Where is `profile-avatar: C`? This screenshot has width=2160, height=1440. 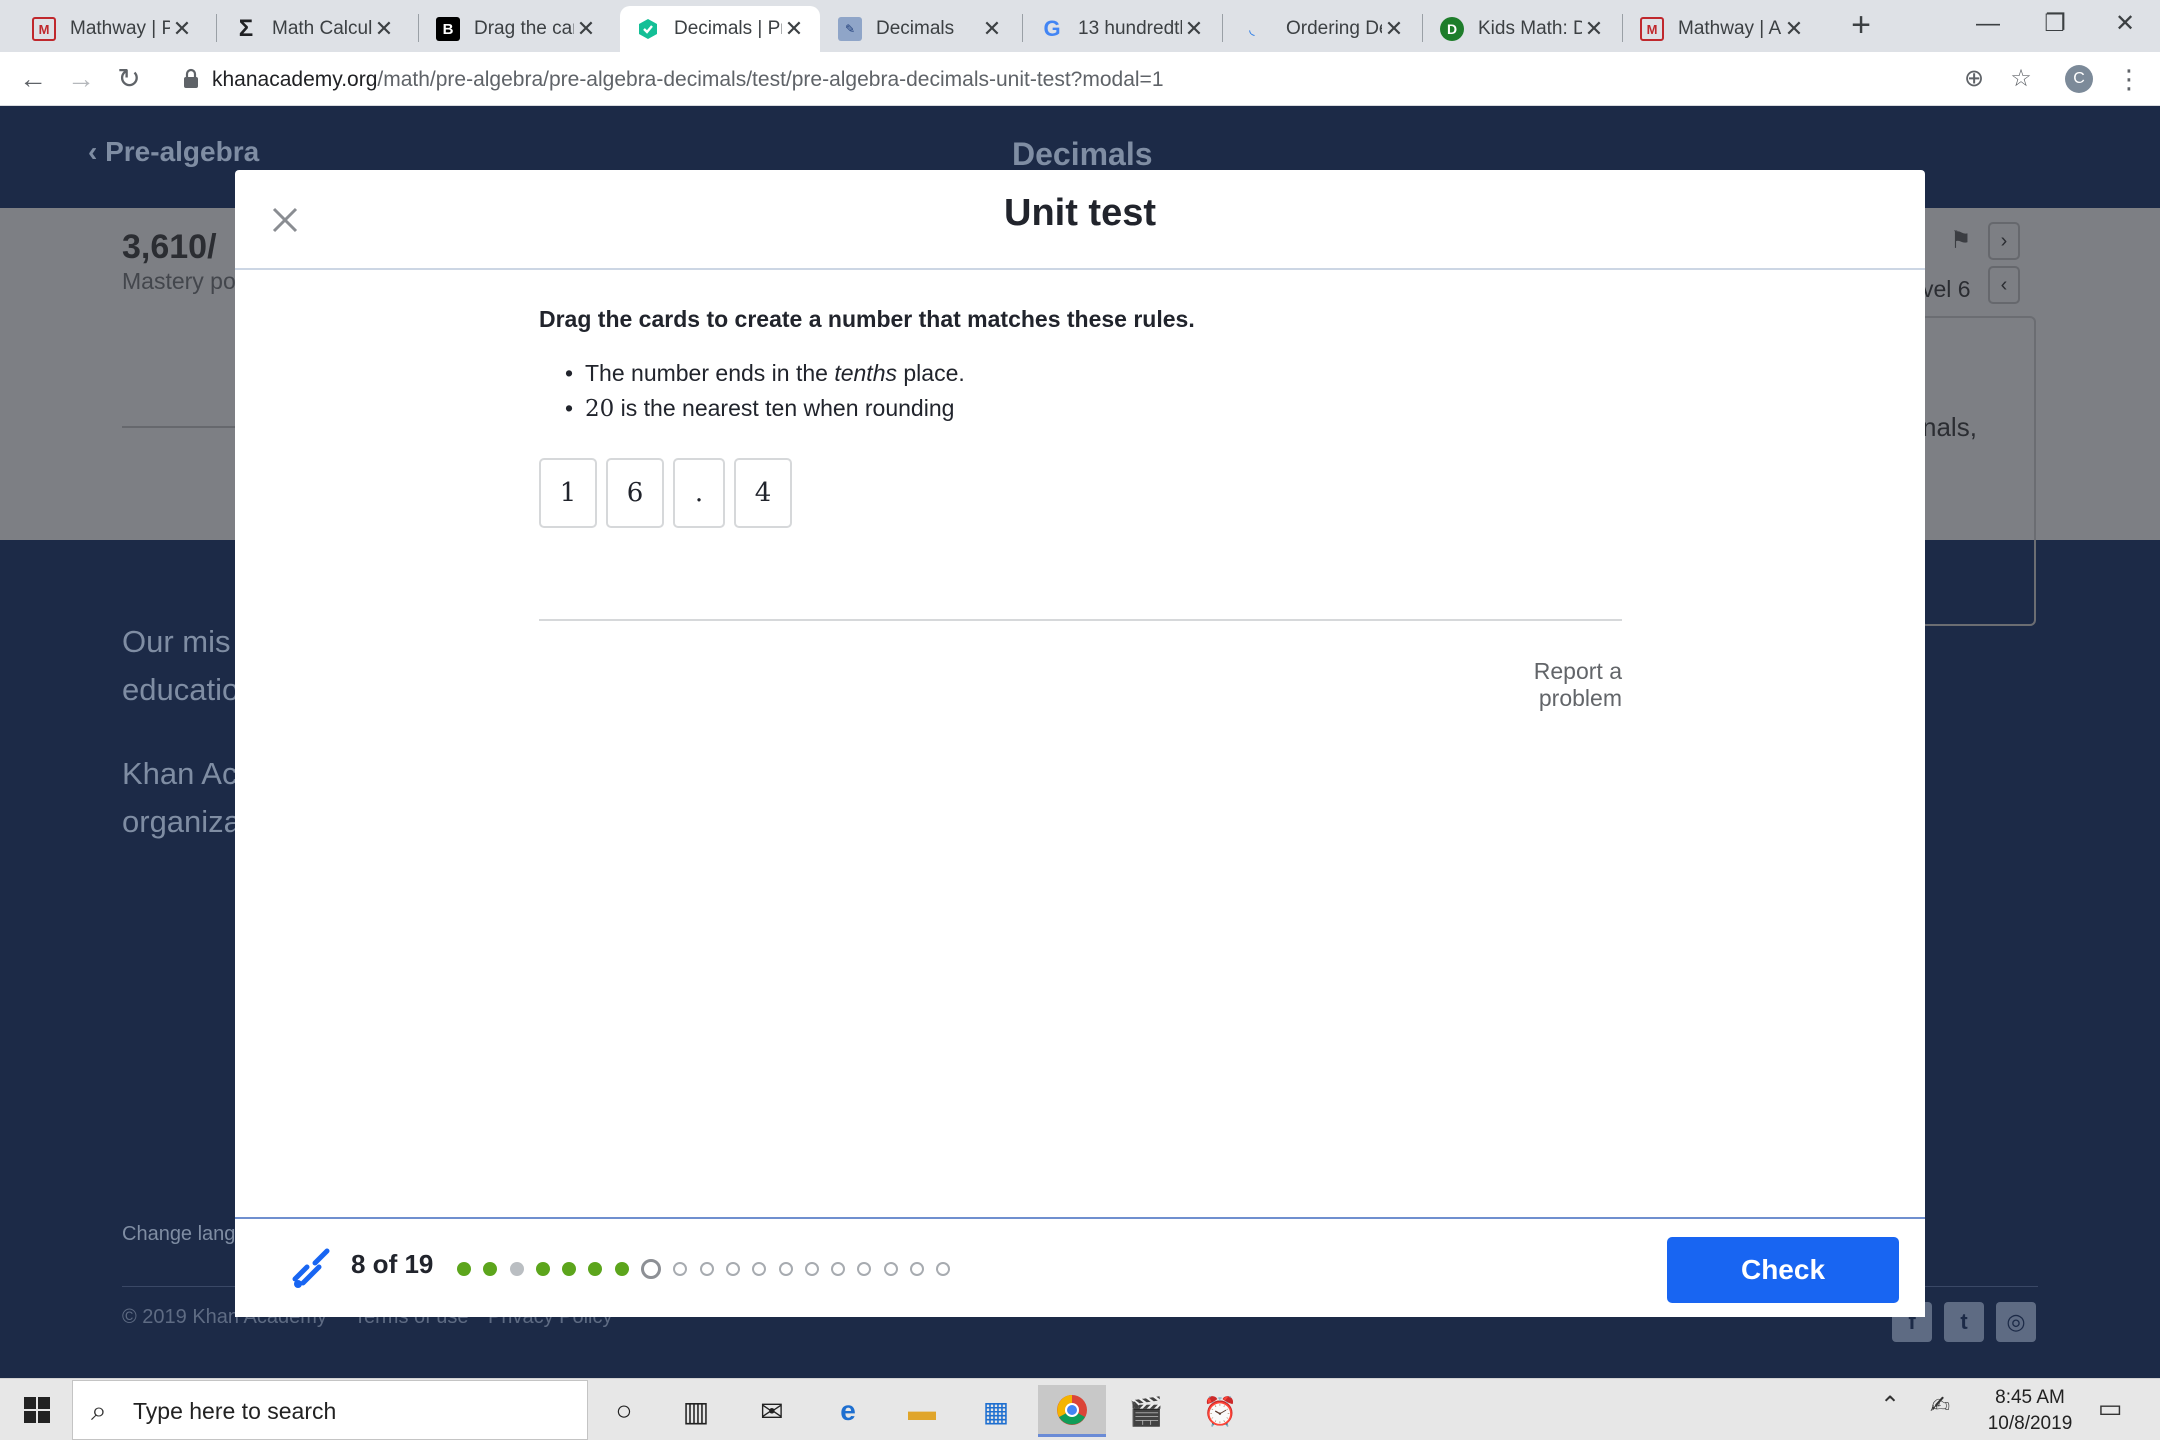
profile-avatar: C is located at coordinates (2079, 79).